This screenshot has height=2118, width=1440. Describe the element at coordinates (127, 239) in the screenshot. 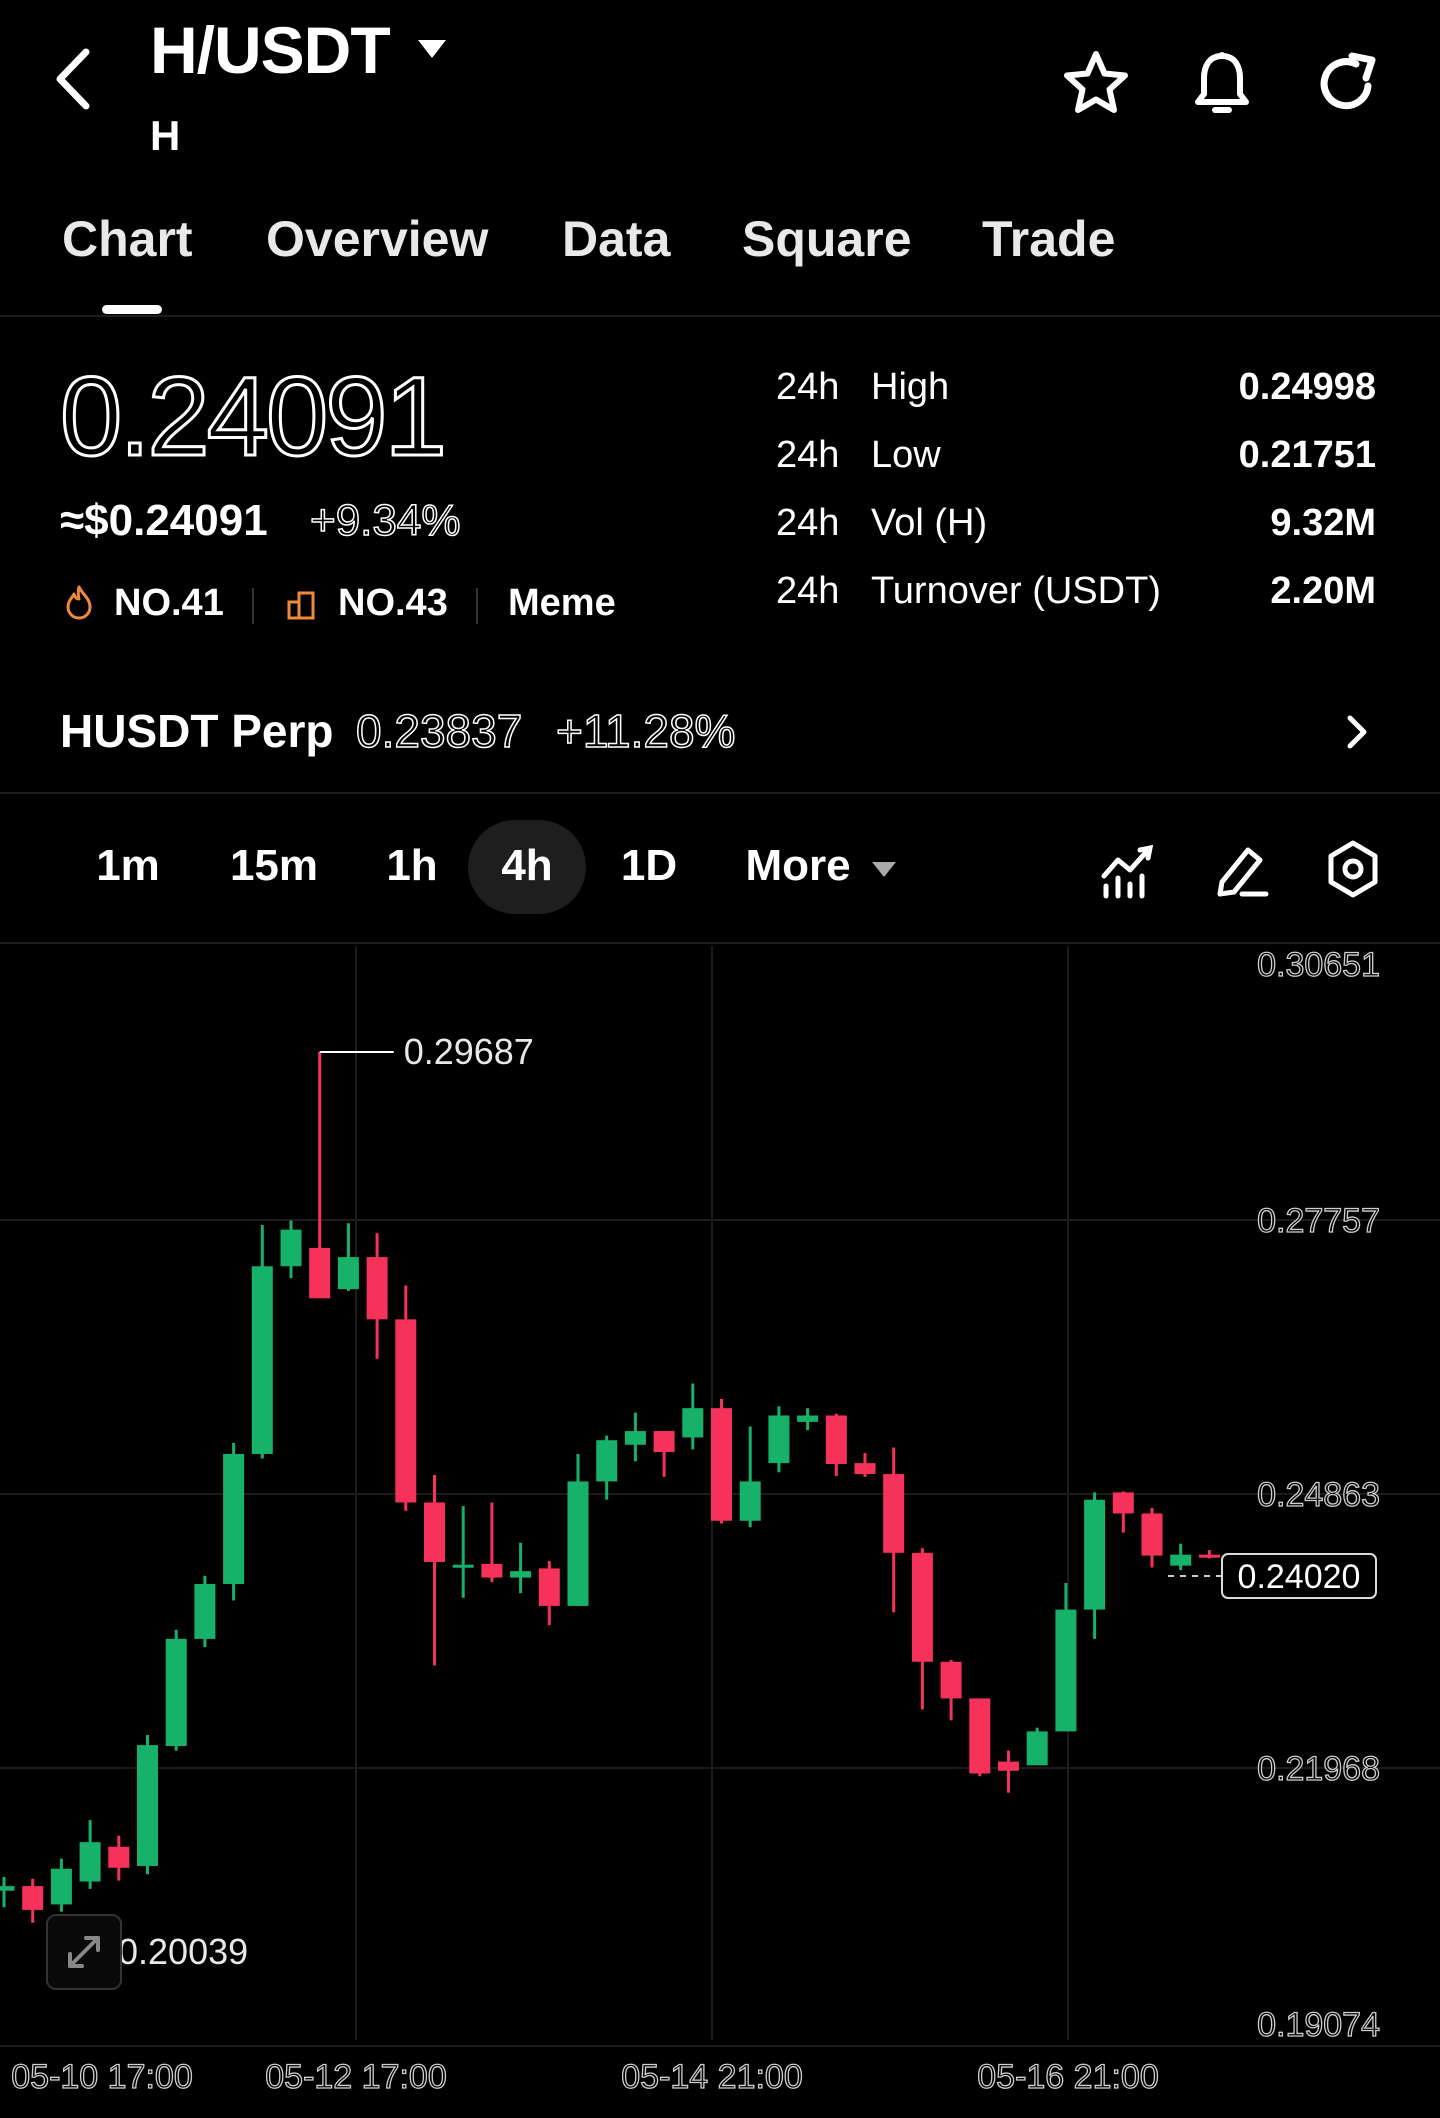

I see `tab-chart: Chart` at that location.